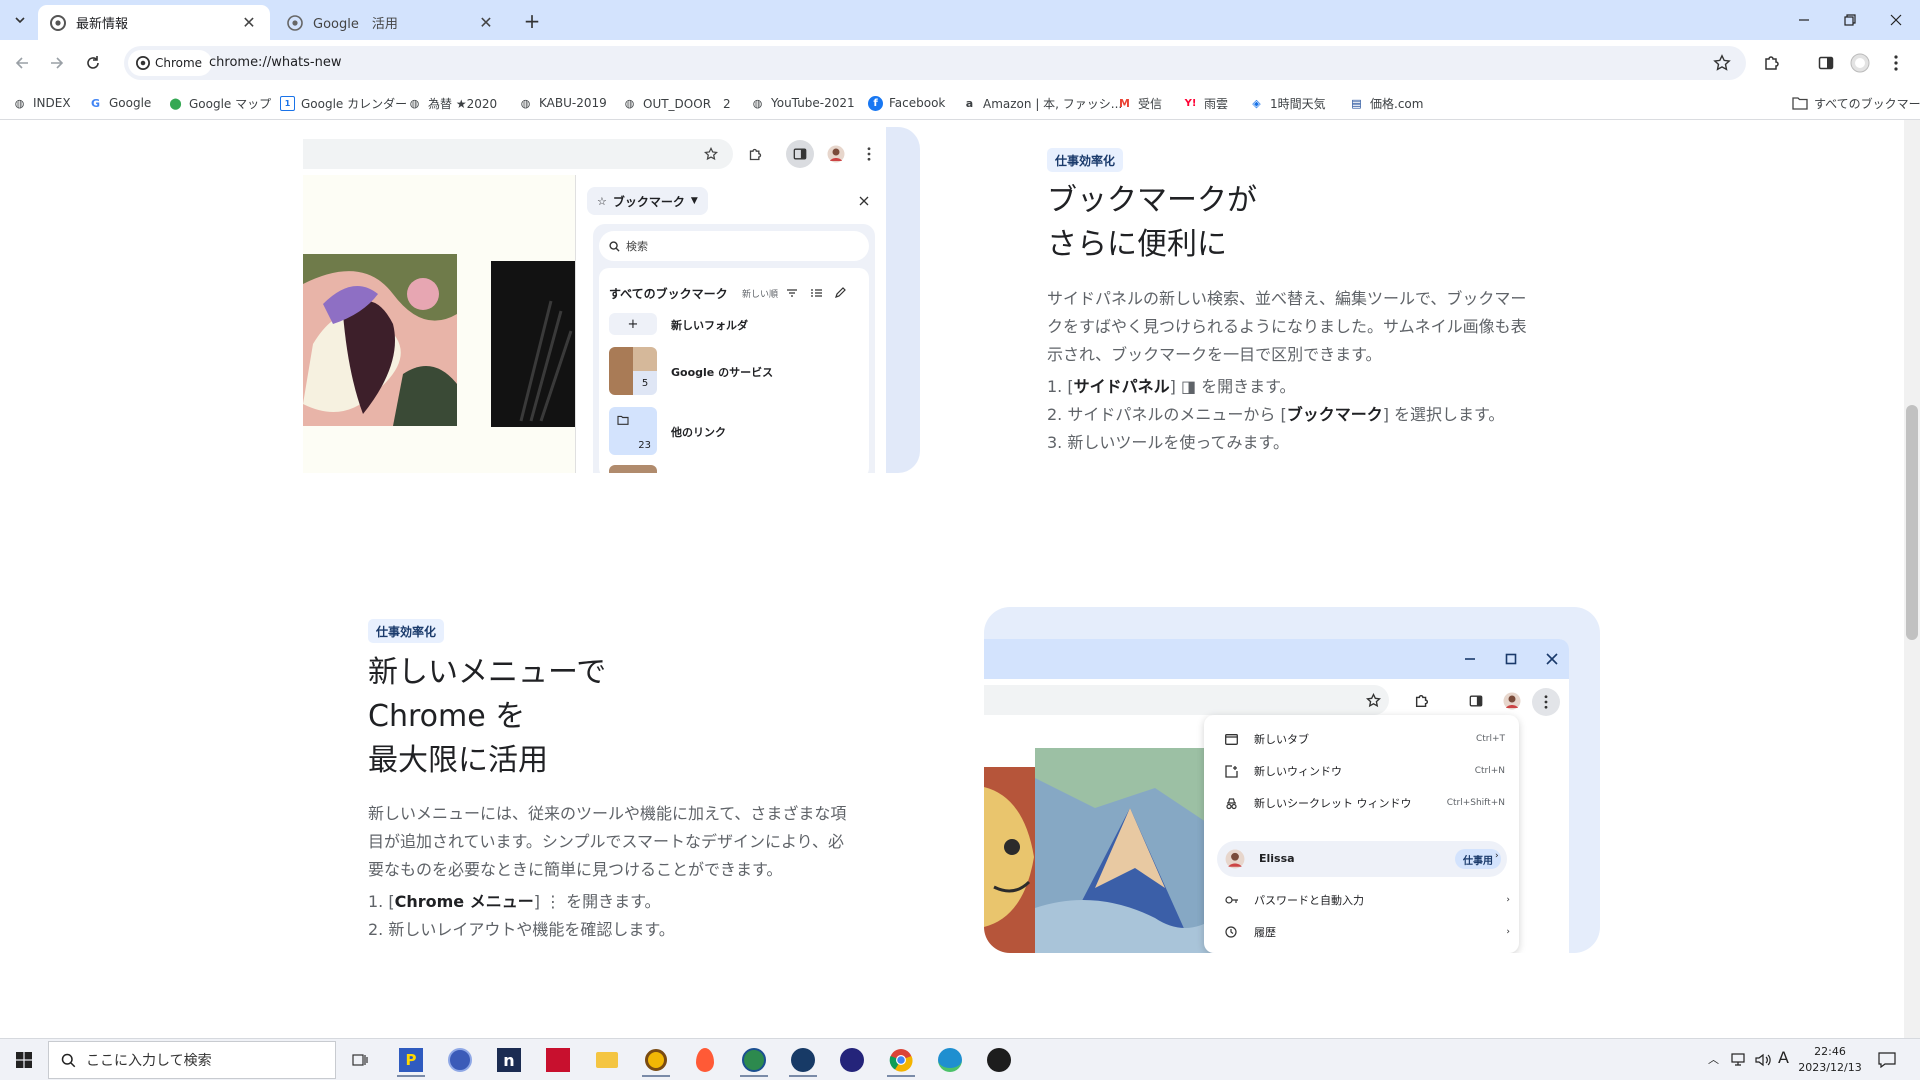  Describe the element at coordinates (754, 1060) in the screenshot. I see `taskbar-app-globe` at that location.